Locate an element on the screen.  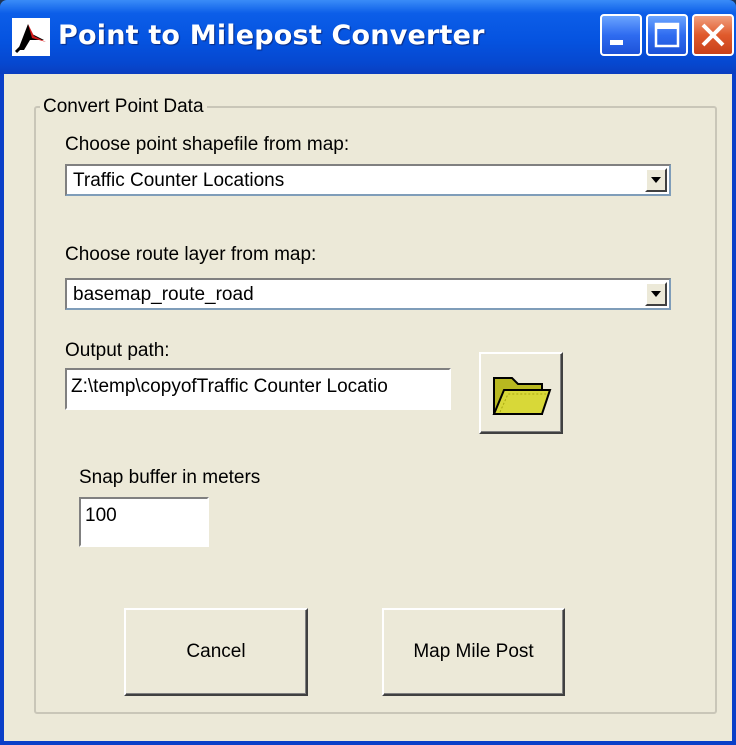
group-legend: Convert Point Data is located at coordinates (123, 106).